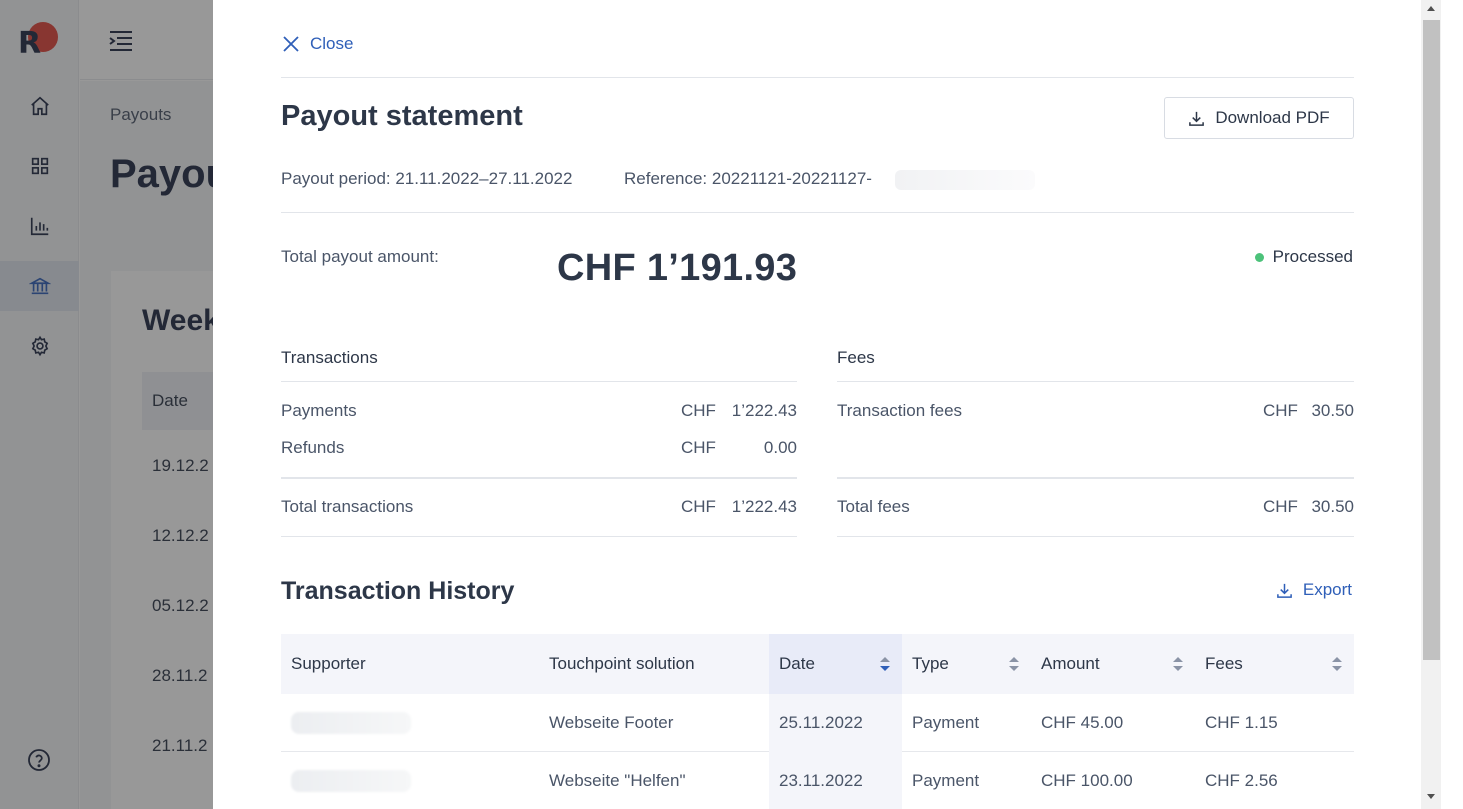 The image size is (1463, 809). Describe the element at coordinates (319, 410) in the screenshot. I see `payments-label: Payments` at that location.